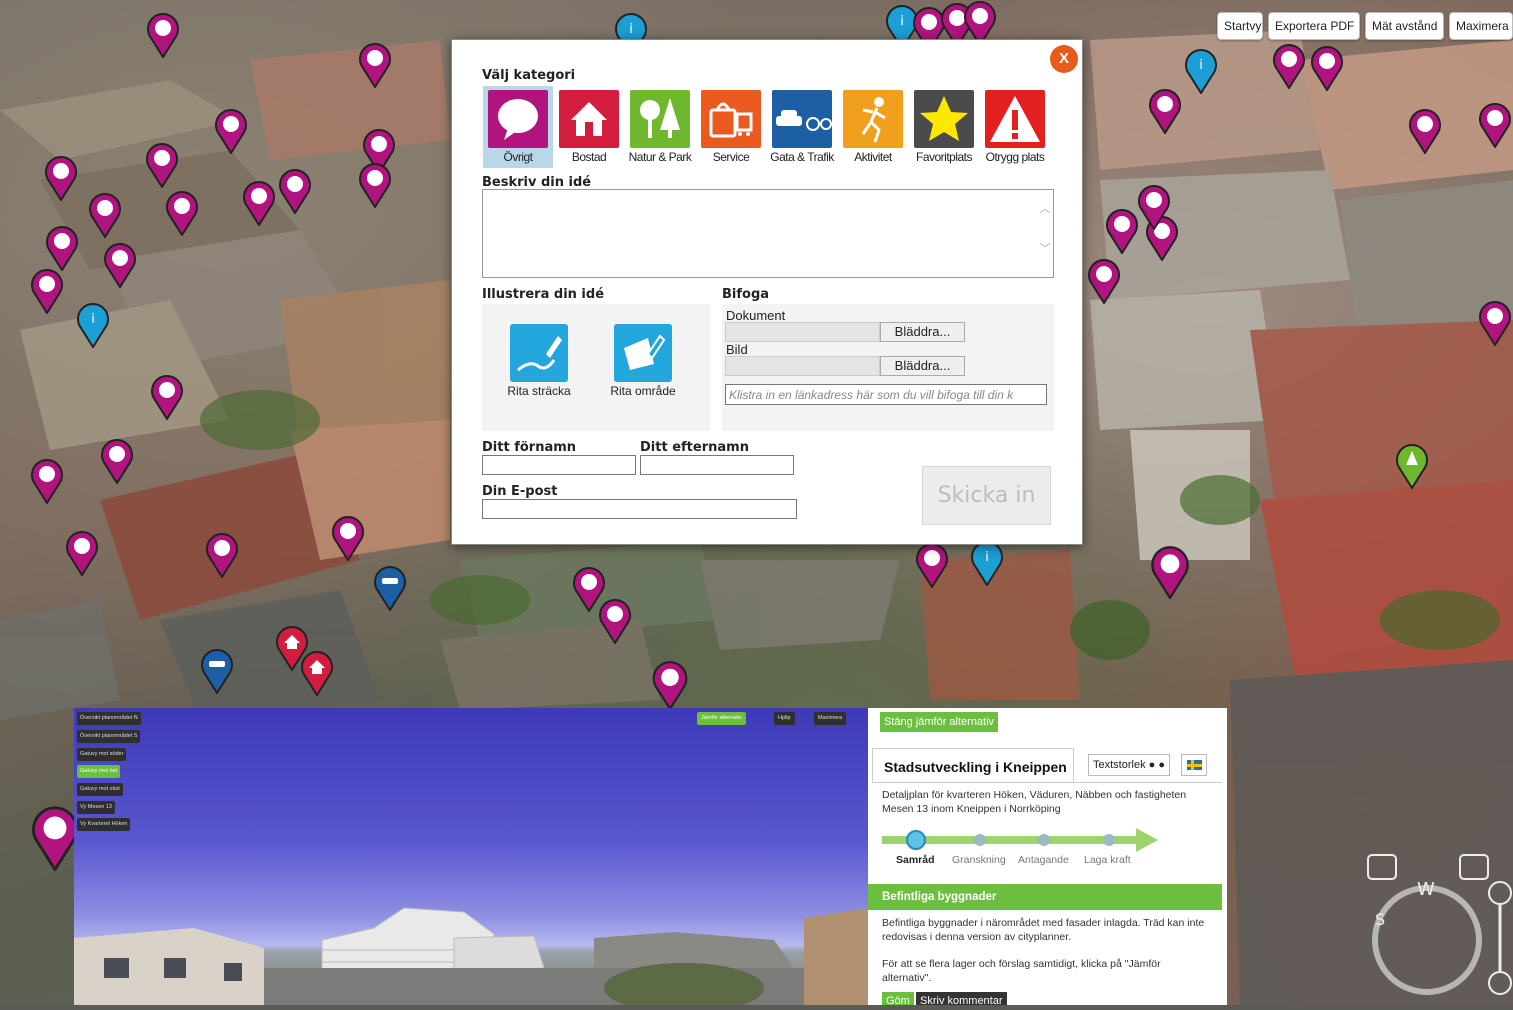  I want to click on text-size-label: Textstorlek, so click(1119, 765).